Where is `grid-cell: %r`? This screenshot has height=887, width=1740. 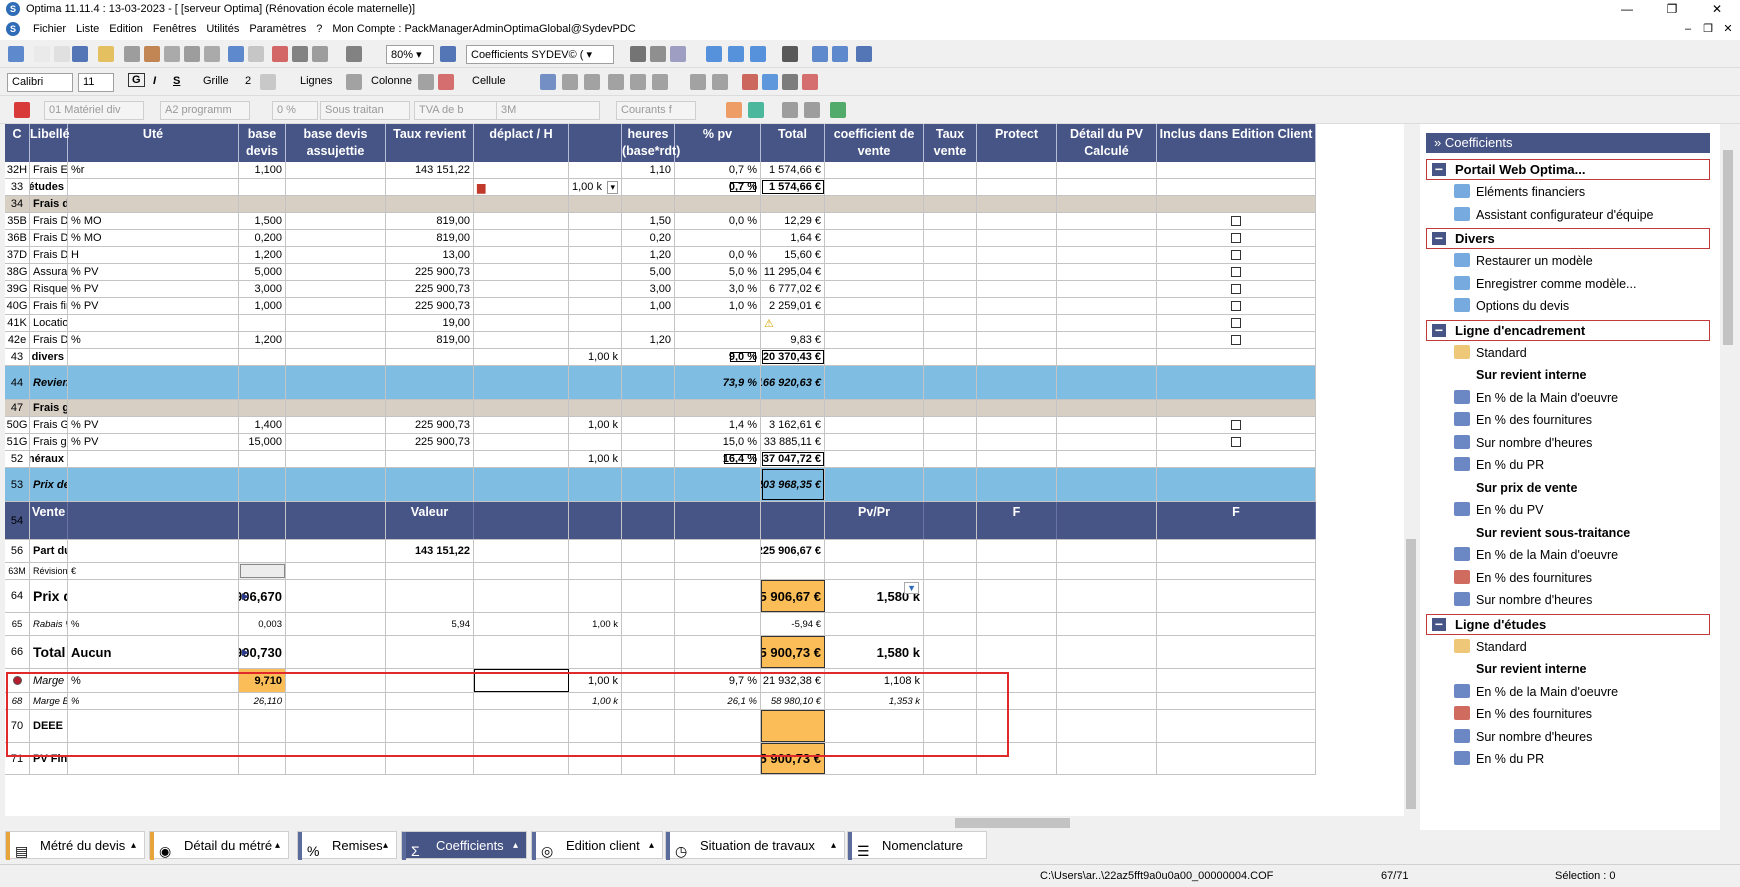
grid-cell: %r is located at coordinates (153, 170).